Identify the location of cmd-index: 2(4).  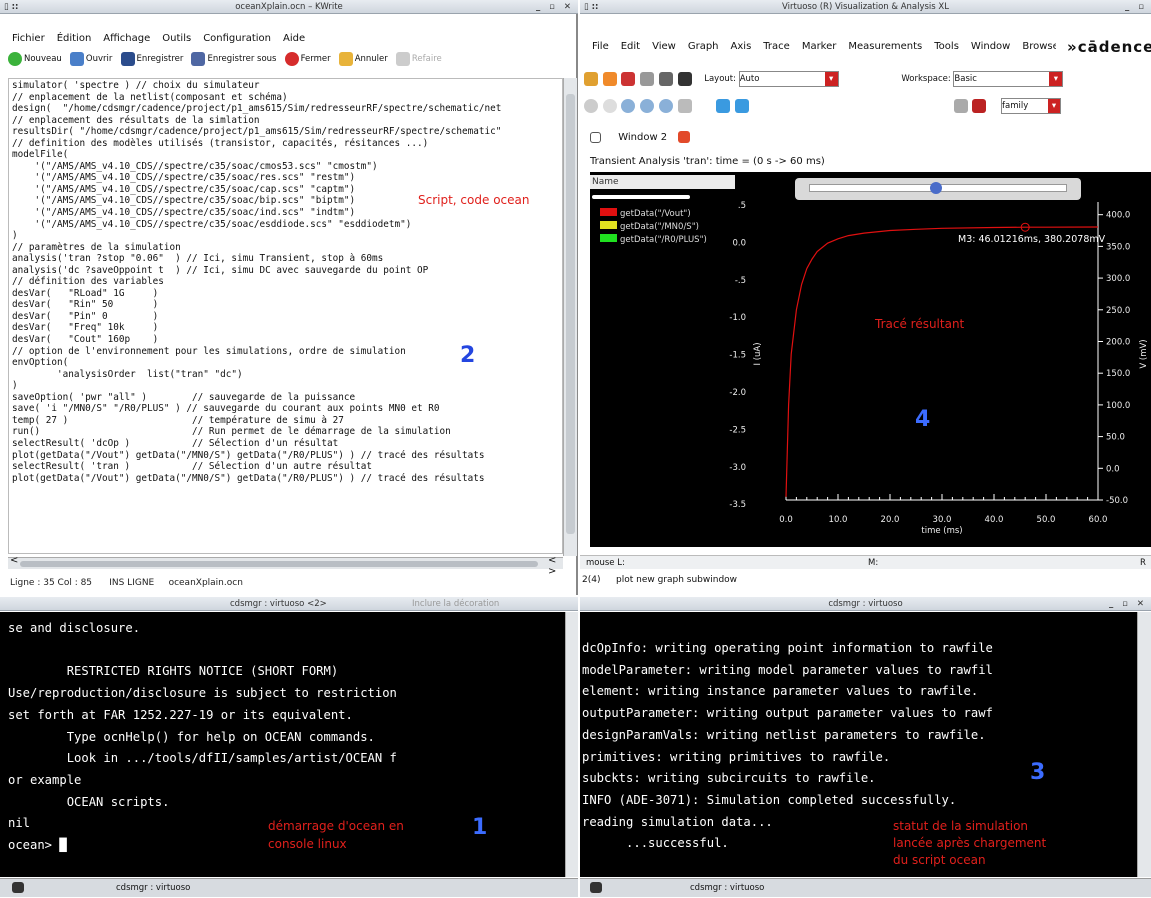
(591, 580).